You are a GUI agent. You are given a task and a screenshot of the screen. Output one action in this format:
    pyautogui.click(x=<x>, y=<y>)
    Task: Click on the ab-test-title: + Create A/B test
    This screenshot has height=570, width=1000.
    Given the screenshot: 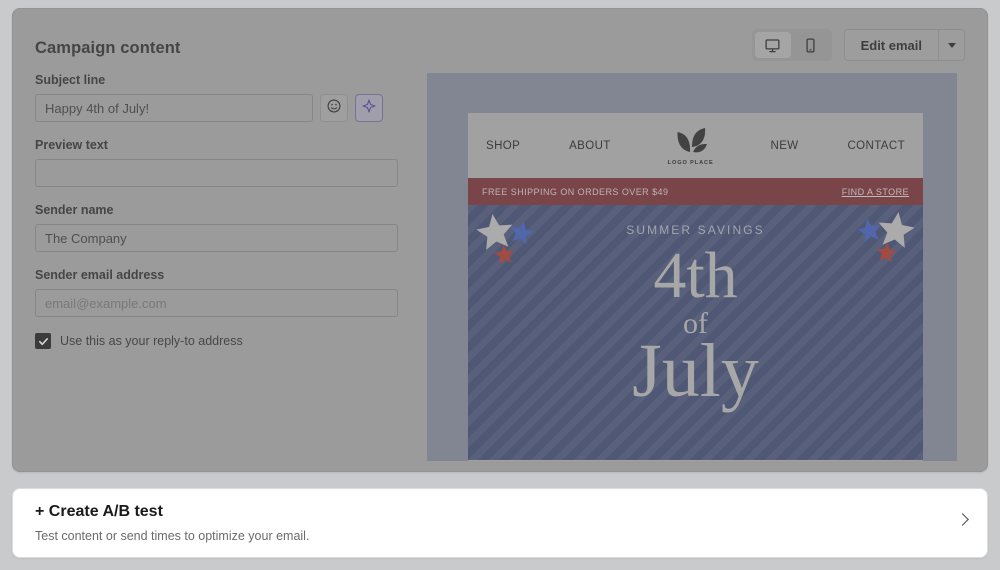 What is the action you would take?
    pyautogui.click(x=99, y=511)
    